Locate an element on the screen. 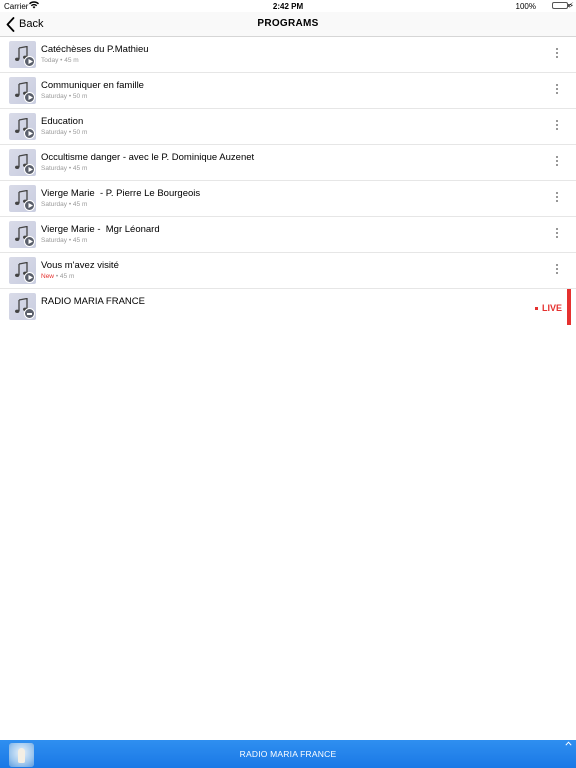 This screenshot has width=576, height=768. program-title: Vierge Marie - P. Pierre Le Bourgeois is located at coordinates (121, 193).